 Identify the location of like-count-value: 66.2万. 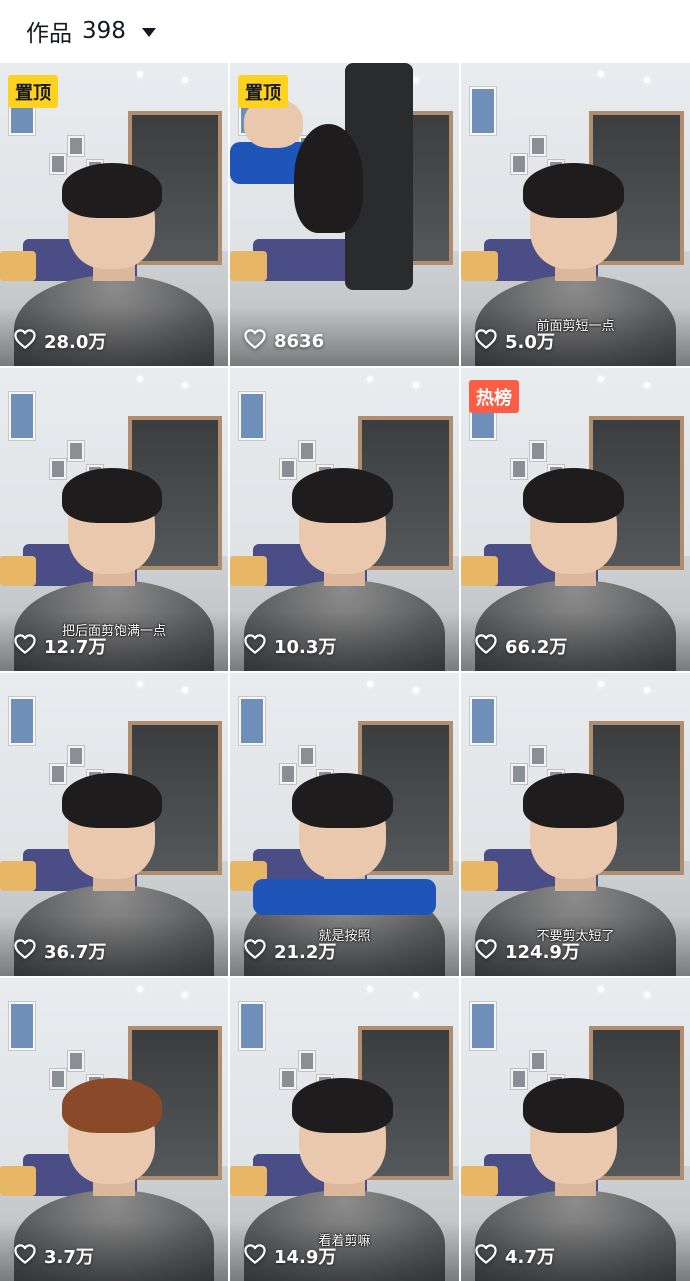
(536, 647).